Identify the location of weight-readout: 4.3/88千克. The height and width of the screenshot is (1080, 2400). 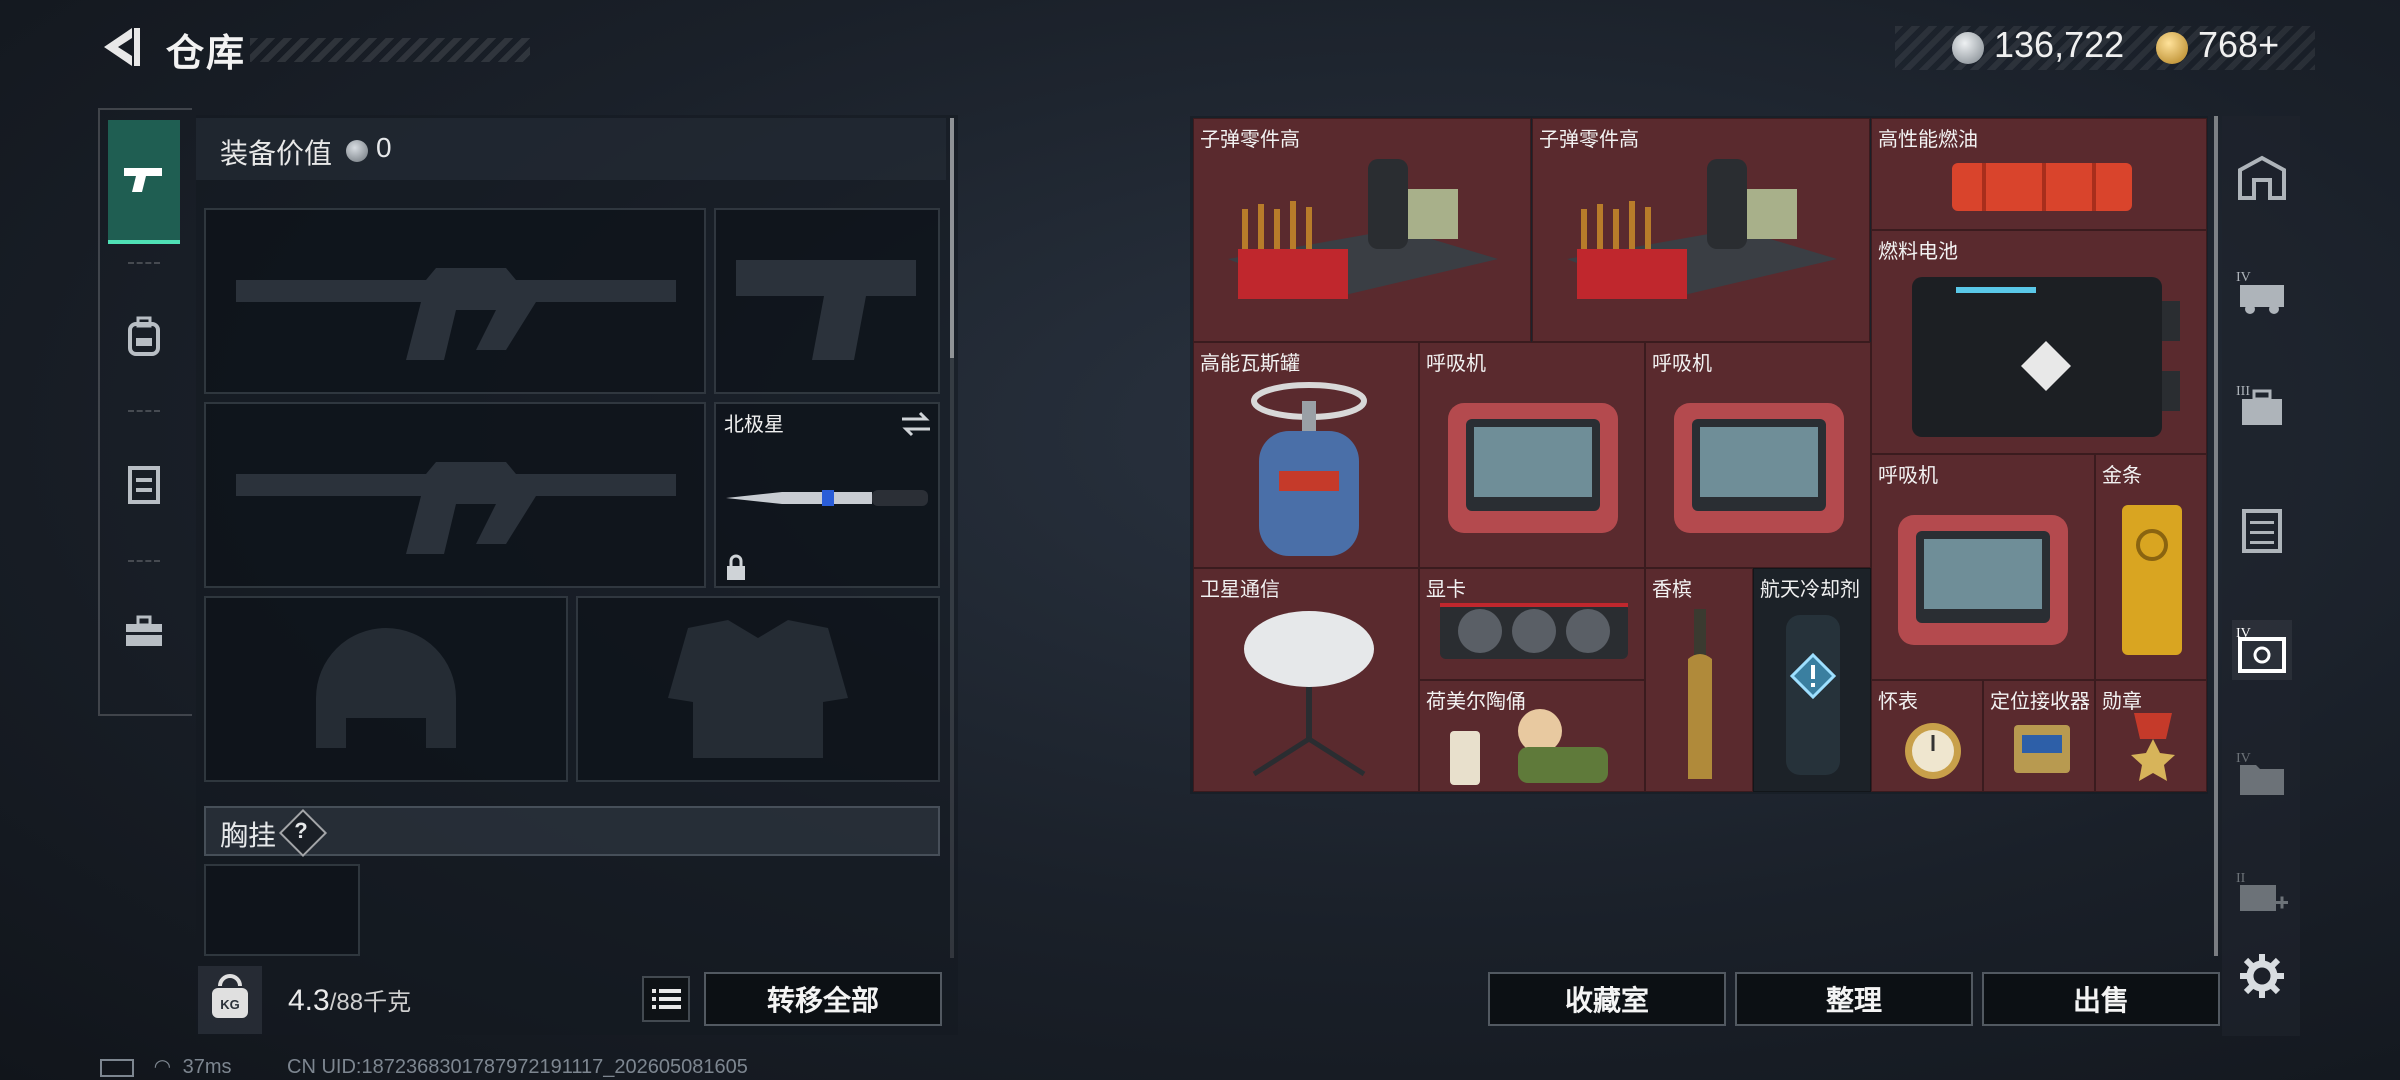
(349, 1000).